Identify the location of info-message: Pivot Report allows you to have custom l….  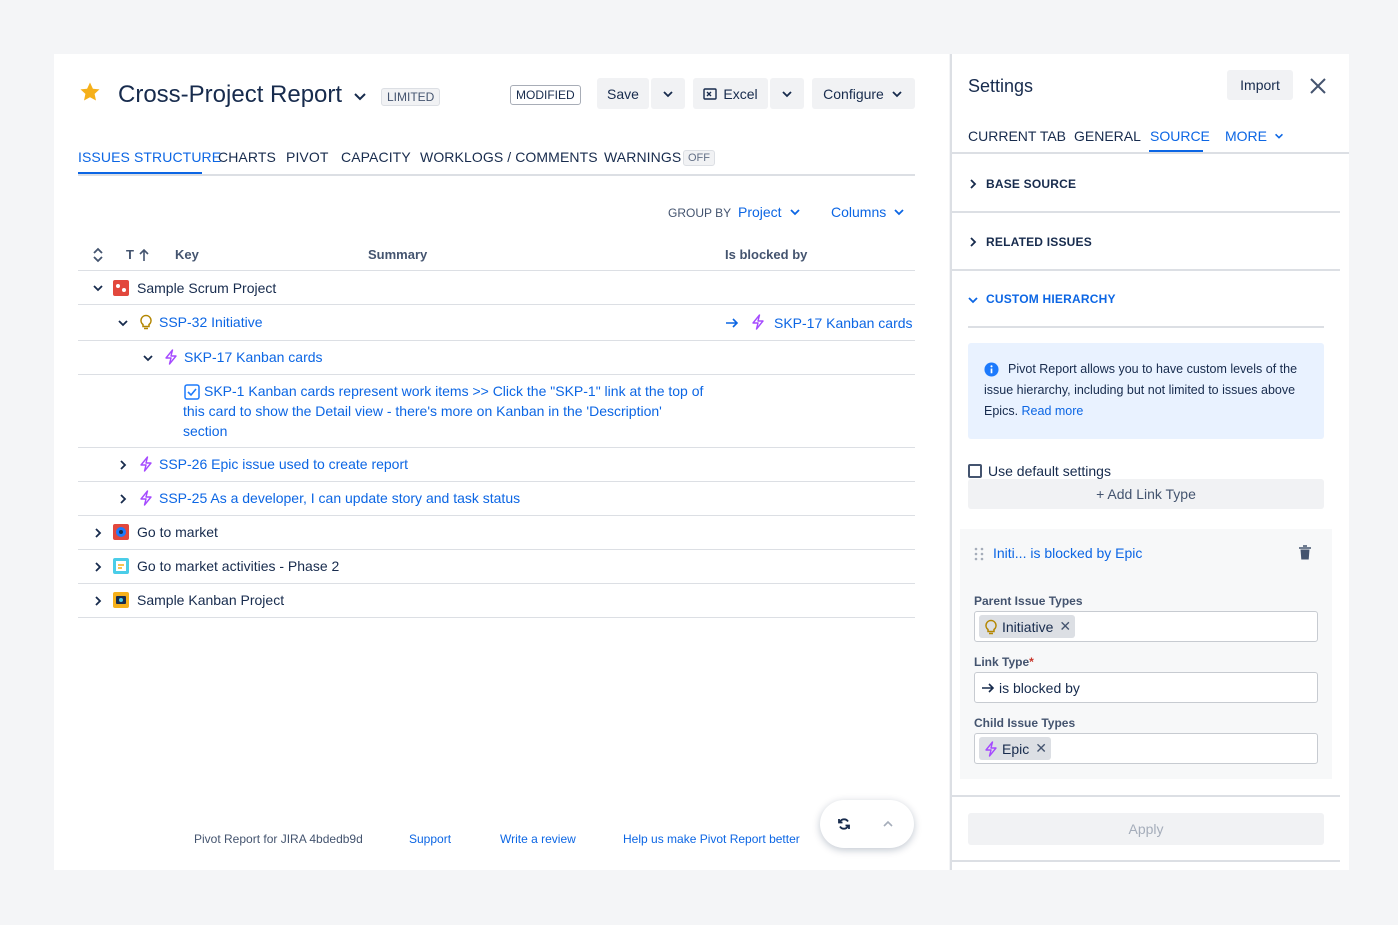
(1146, 391).